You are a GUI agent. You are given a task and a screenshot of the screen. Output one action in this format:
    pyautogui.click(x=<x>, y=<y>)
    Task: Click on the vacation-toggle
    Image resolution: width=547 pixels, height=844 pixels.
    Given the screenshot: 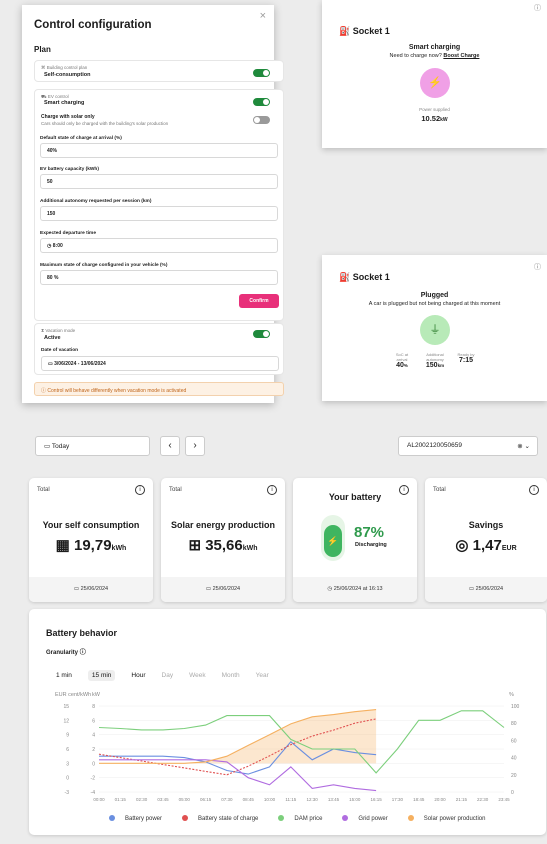 What is the action you would take?
    pyautogui.click(x=261, y=334)
    